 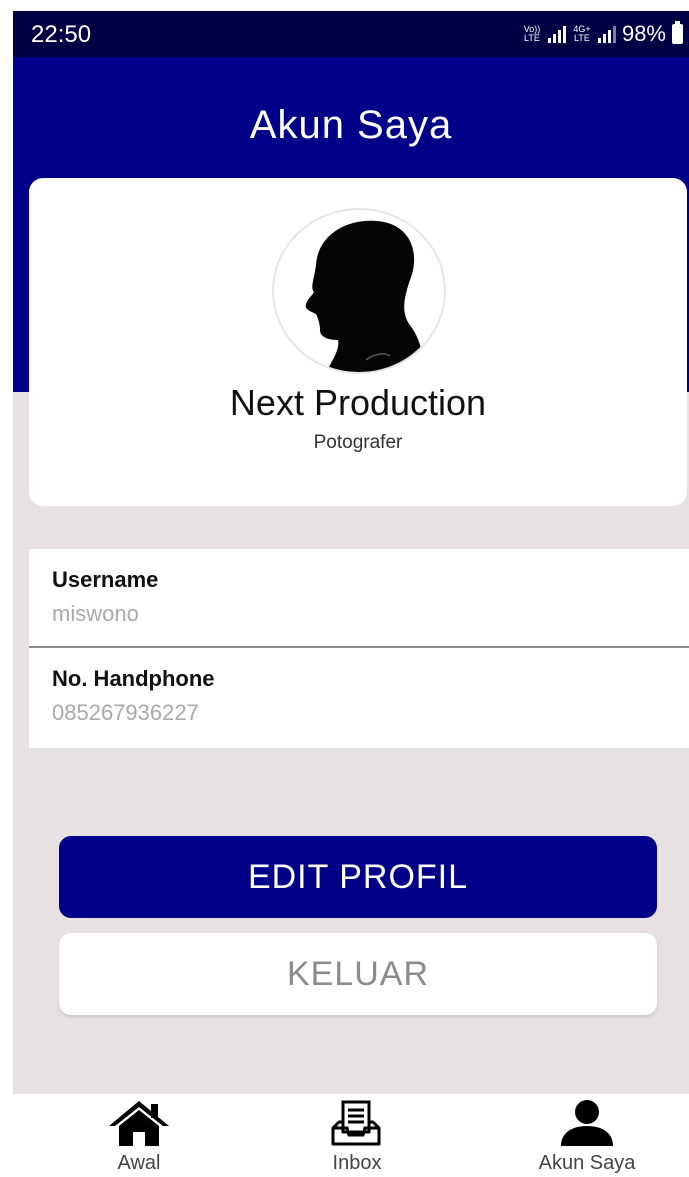 What do you see at coordinates (587, 1123) in the screenshot?
I see `user-icon` at bounding box center [587, 1123].